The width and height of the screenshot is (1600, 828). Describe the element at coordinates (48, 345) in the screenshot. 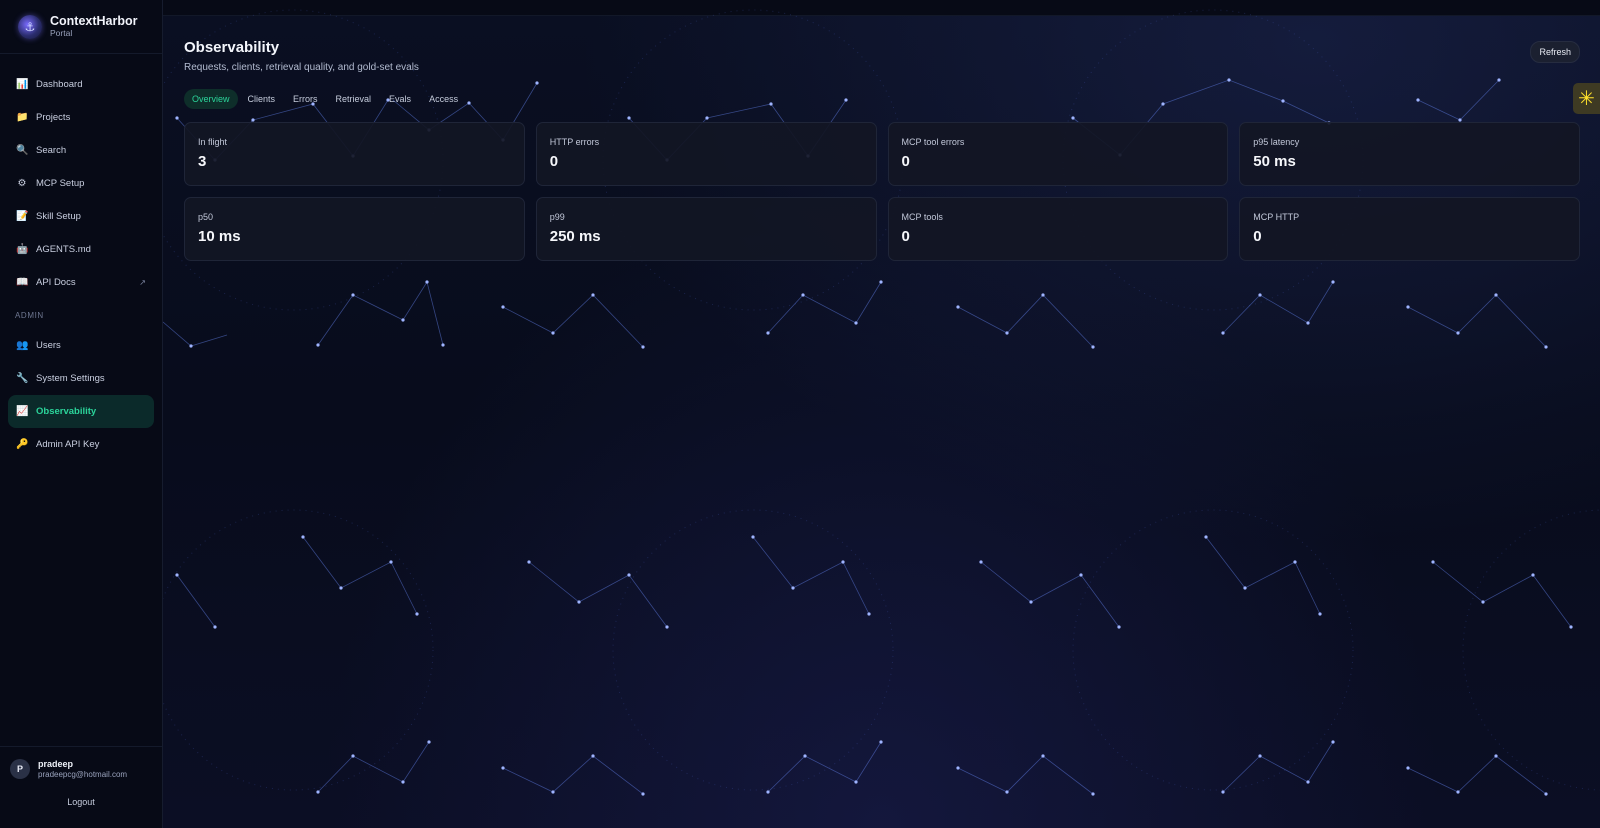

I see `sidebar-item-label: Users` at that location.